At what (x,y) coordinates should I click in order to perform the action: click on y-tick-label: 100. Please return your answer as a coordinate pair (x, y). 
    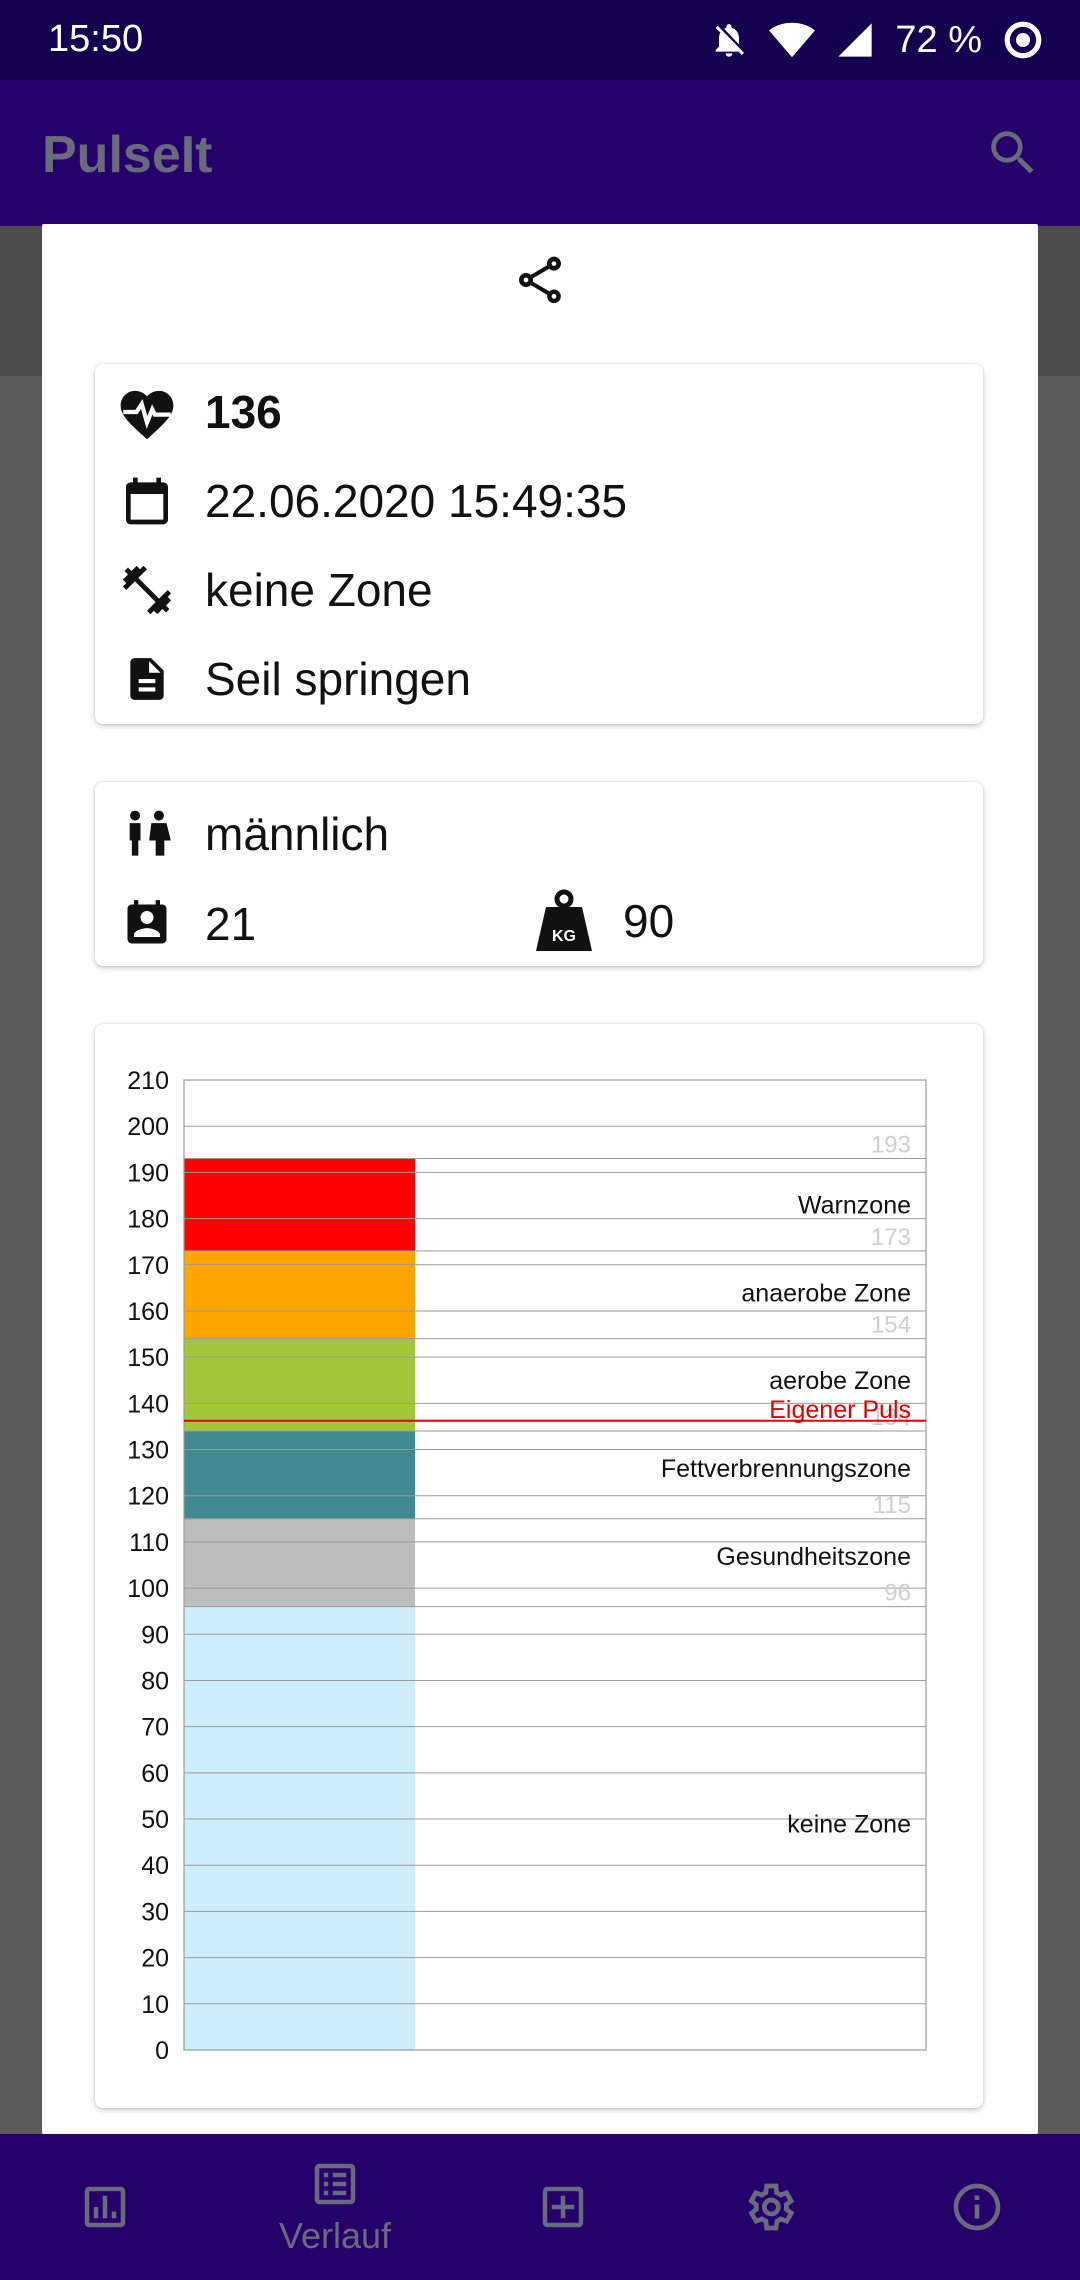
    Looking at the image, I should click on (148, 1589).